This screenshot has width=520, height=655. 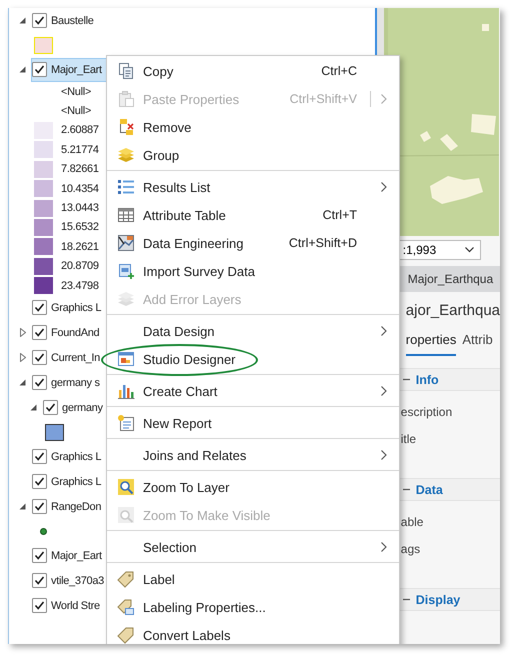 What do you see at coordinates (469, 250) in the screenshot?
I see `chevron-down-icon` at bounding box center [469, 250].